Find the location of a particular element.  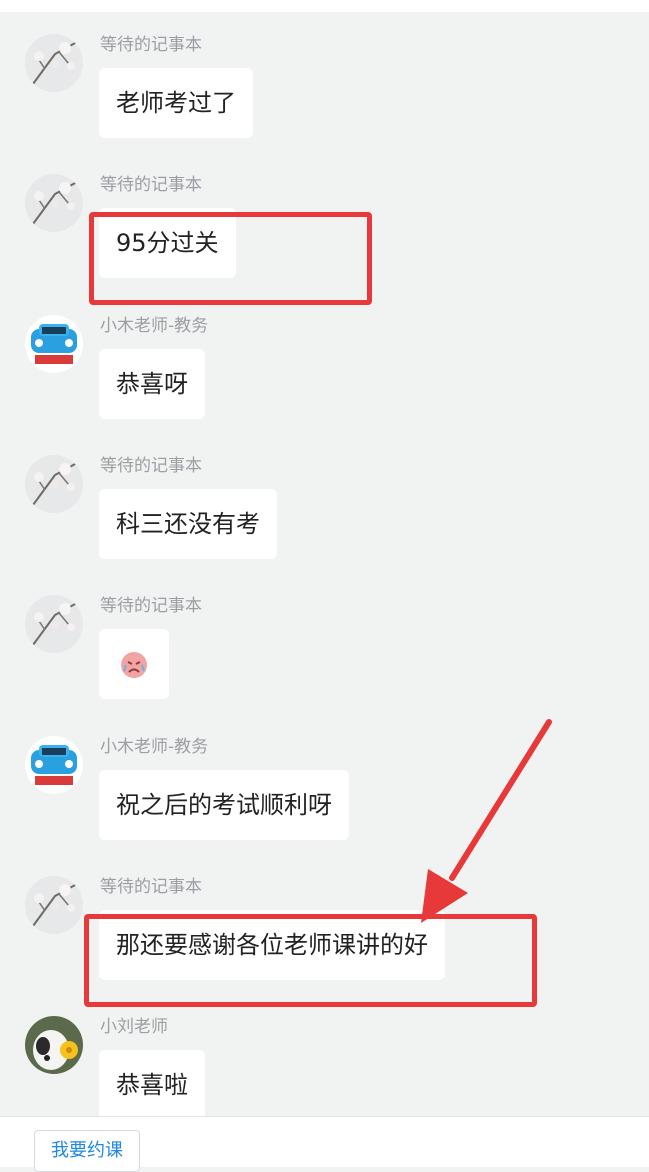

bottom-bar: 我要约课 is located at coordinates (324, 1144).